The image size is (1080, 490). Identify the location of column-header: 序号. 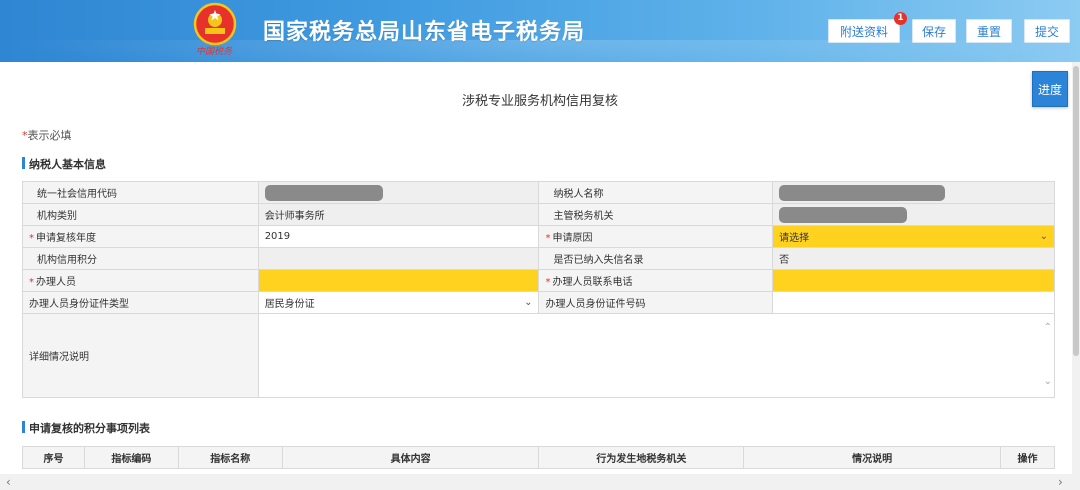
(53, 457).